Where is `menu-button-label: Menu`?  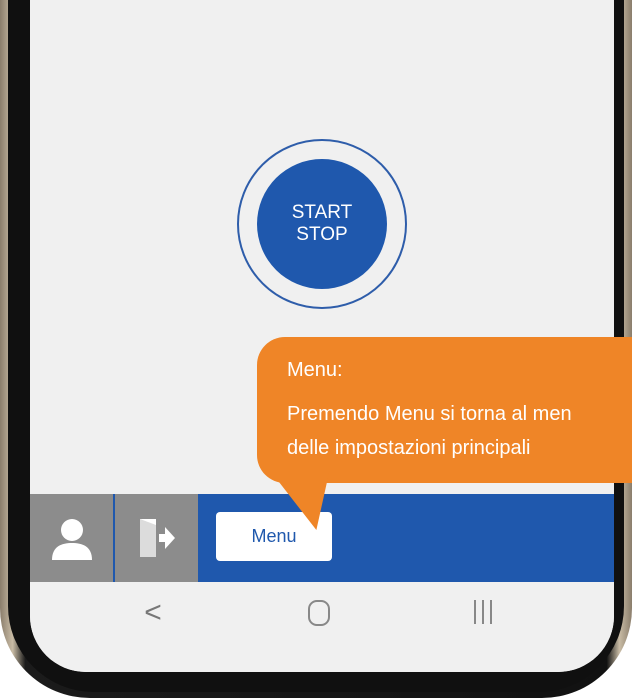
menu-button-label: Menu is located at coordinates (274, 536).